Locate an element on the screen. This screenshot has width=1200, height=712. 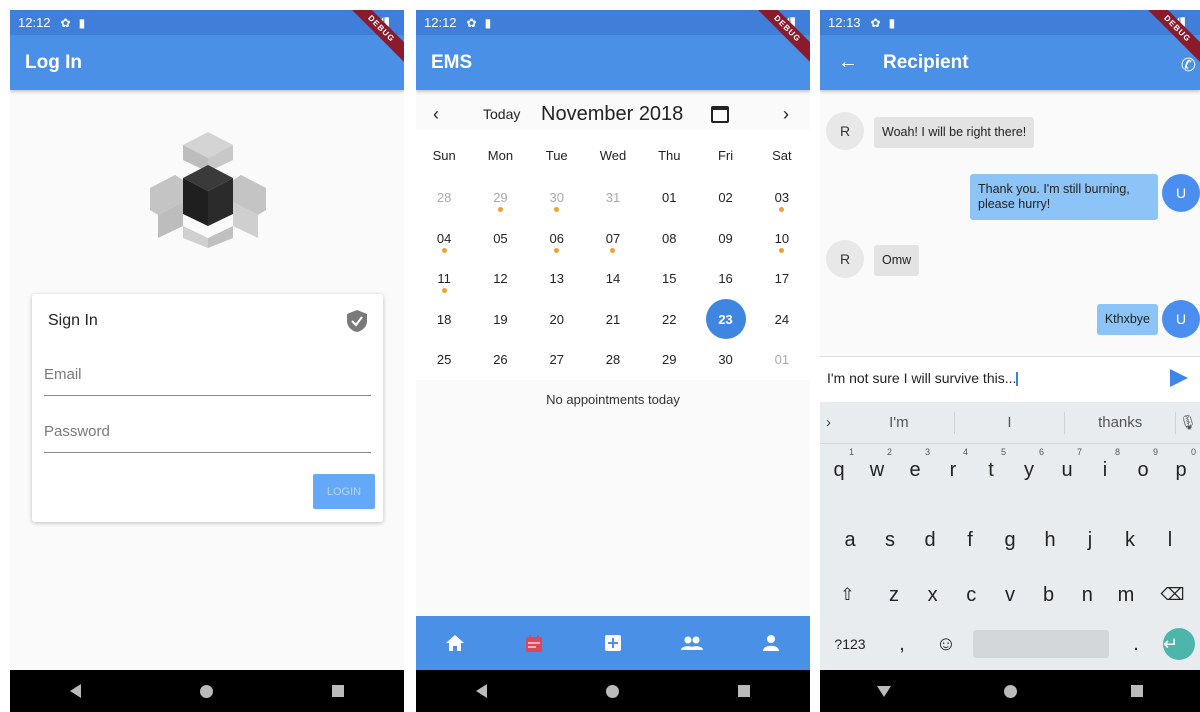
key-d: d is located at coordinates (930, 540).